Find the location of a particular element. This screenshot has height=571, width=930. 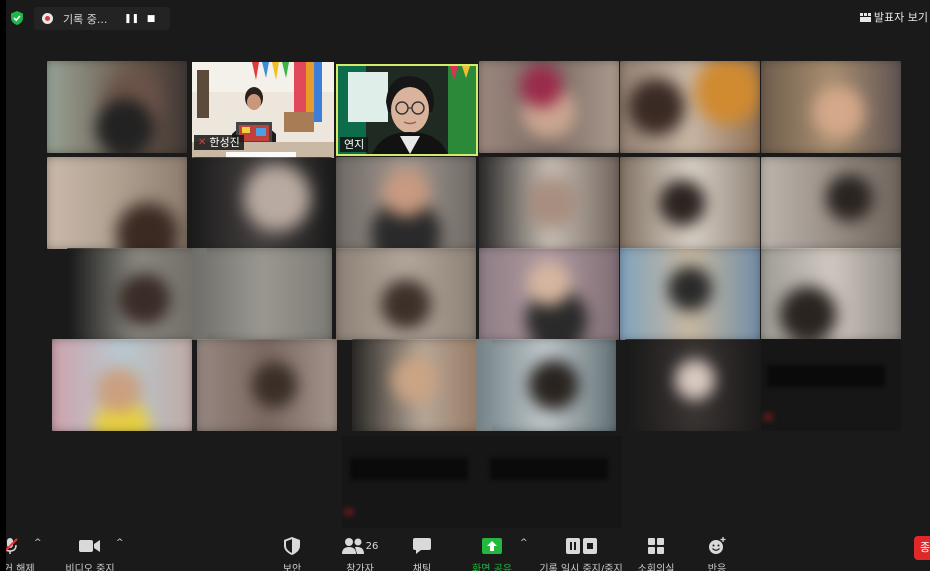

share-options-chevron-icon: ^ is located at coordinates (524, 543).